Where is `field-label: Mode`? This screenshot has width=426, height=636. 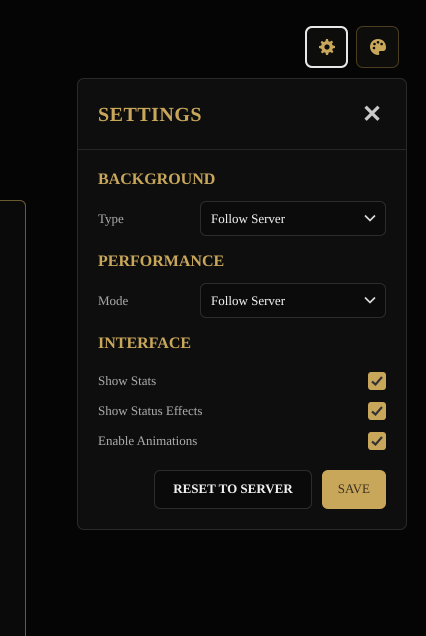 field-label: Mode is located at coordinates (114, 301).